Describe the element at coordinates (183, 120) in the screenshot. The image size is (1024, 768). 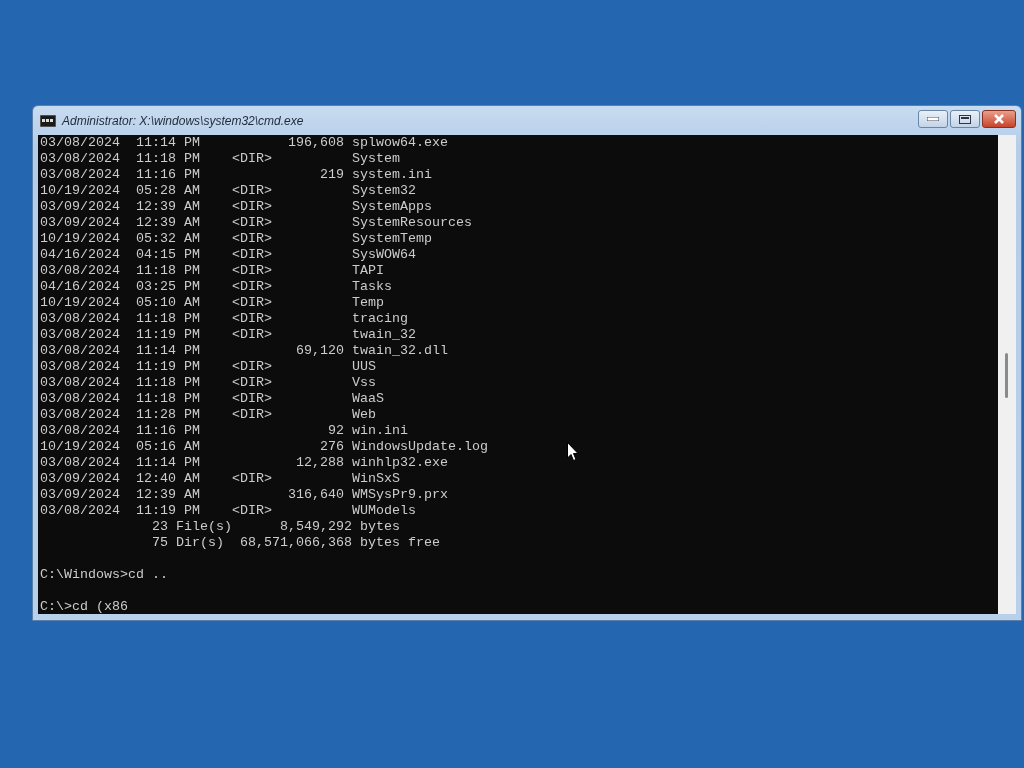
I see `window-title: Administrator: X:\windows\system32\cmd.exe` at that location.